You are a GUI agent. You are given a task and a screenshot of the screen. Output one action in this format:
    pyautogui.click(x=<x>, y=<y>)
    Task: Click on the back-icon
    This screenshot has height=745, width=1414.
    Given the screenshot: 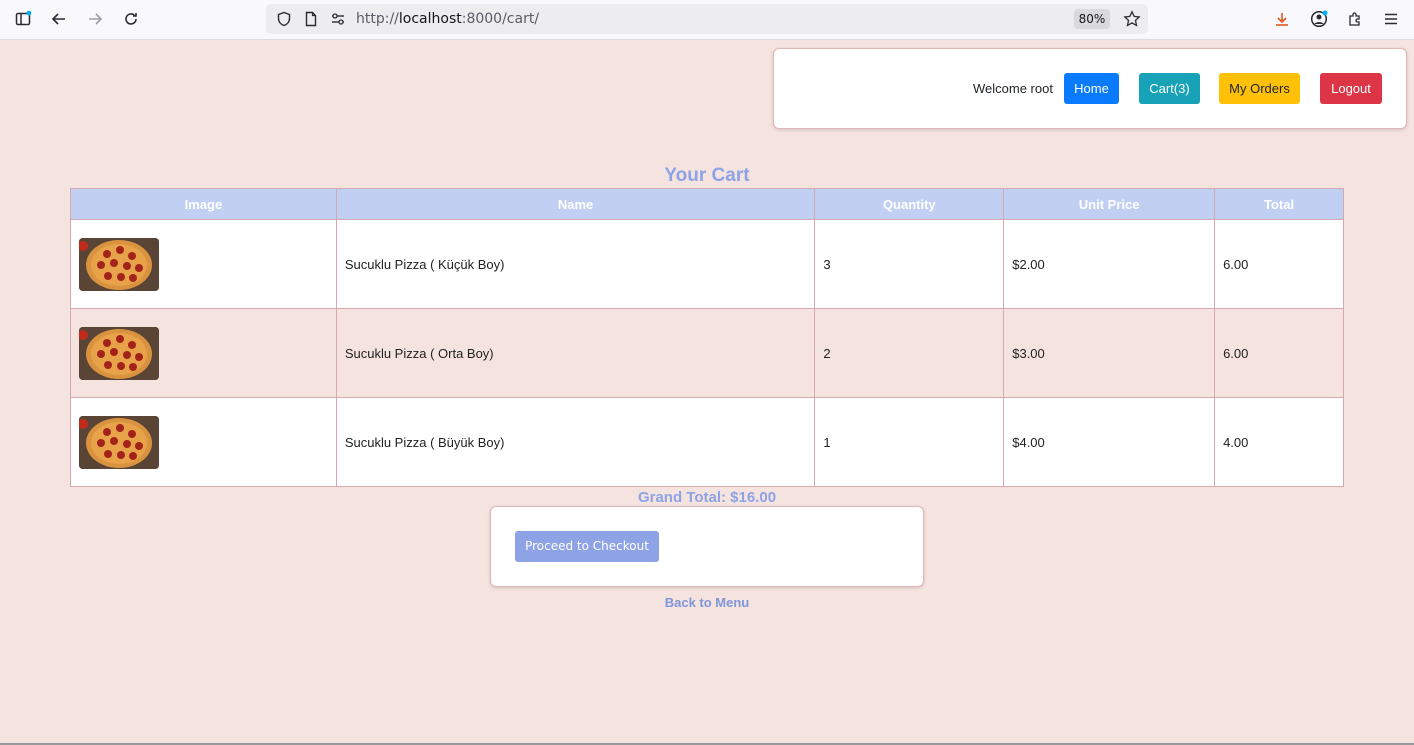 What is the action you would take?
    pyautogui.click(x=59, y=19)
    